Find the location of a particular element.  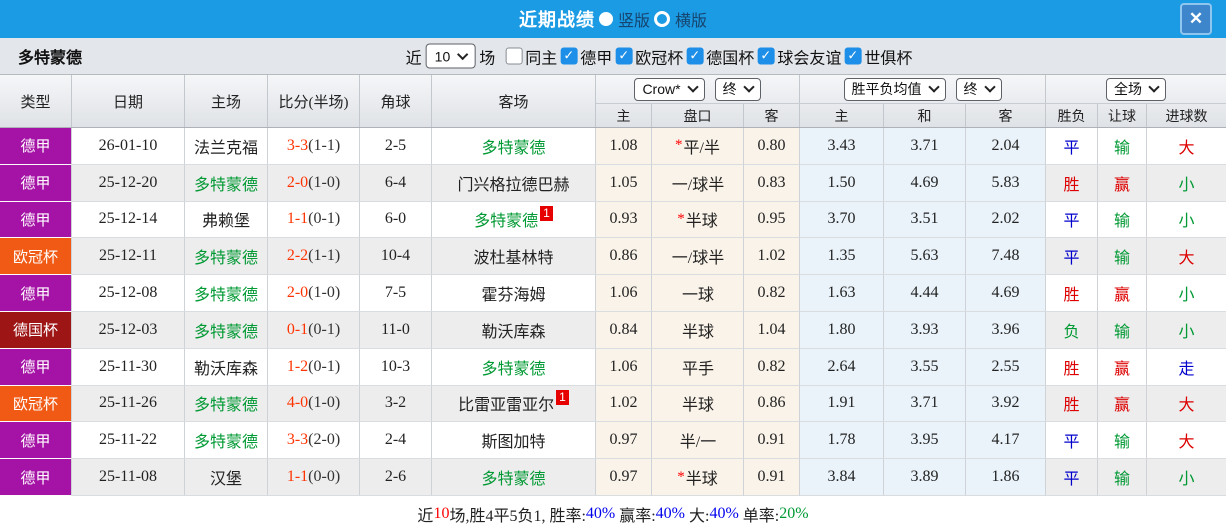

league-filter-checkbox: 球会友谊 is located at coordinates (799, 56).